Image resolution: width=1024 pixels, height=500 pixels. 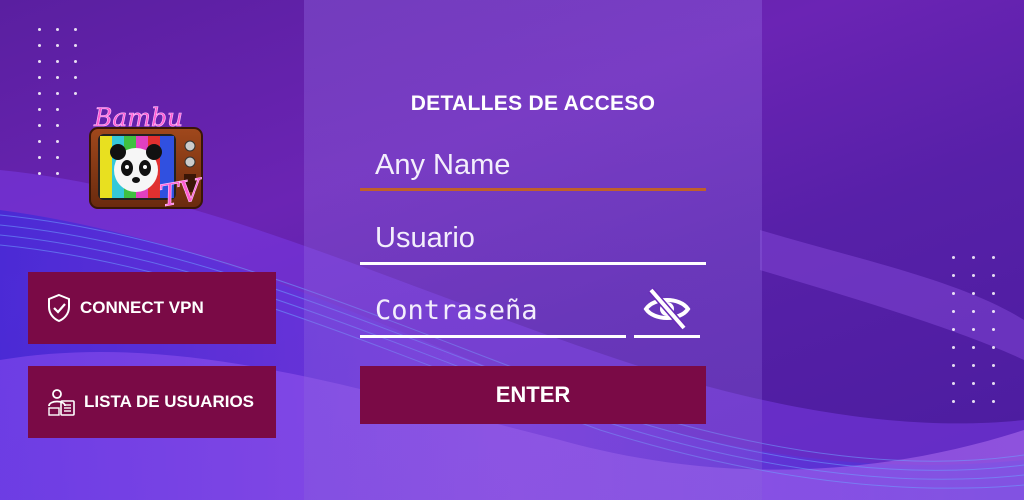 I want to click on eye-off-icon, so click(x=667, y=309).